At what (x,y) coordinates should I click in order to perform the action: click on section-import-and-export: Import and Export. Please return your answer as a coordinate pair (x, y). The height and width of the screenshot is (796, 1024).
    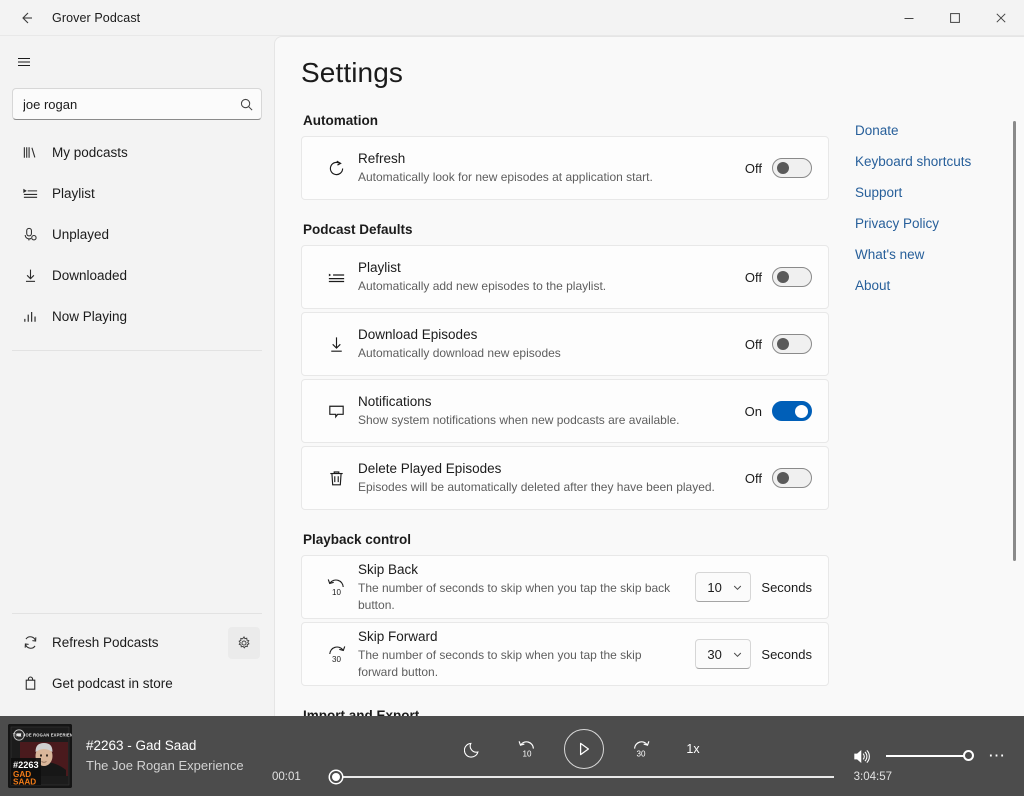
    Looking at the image, I should click on (565, 712).